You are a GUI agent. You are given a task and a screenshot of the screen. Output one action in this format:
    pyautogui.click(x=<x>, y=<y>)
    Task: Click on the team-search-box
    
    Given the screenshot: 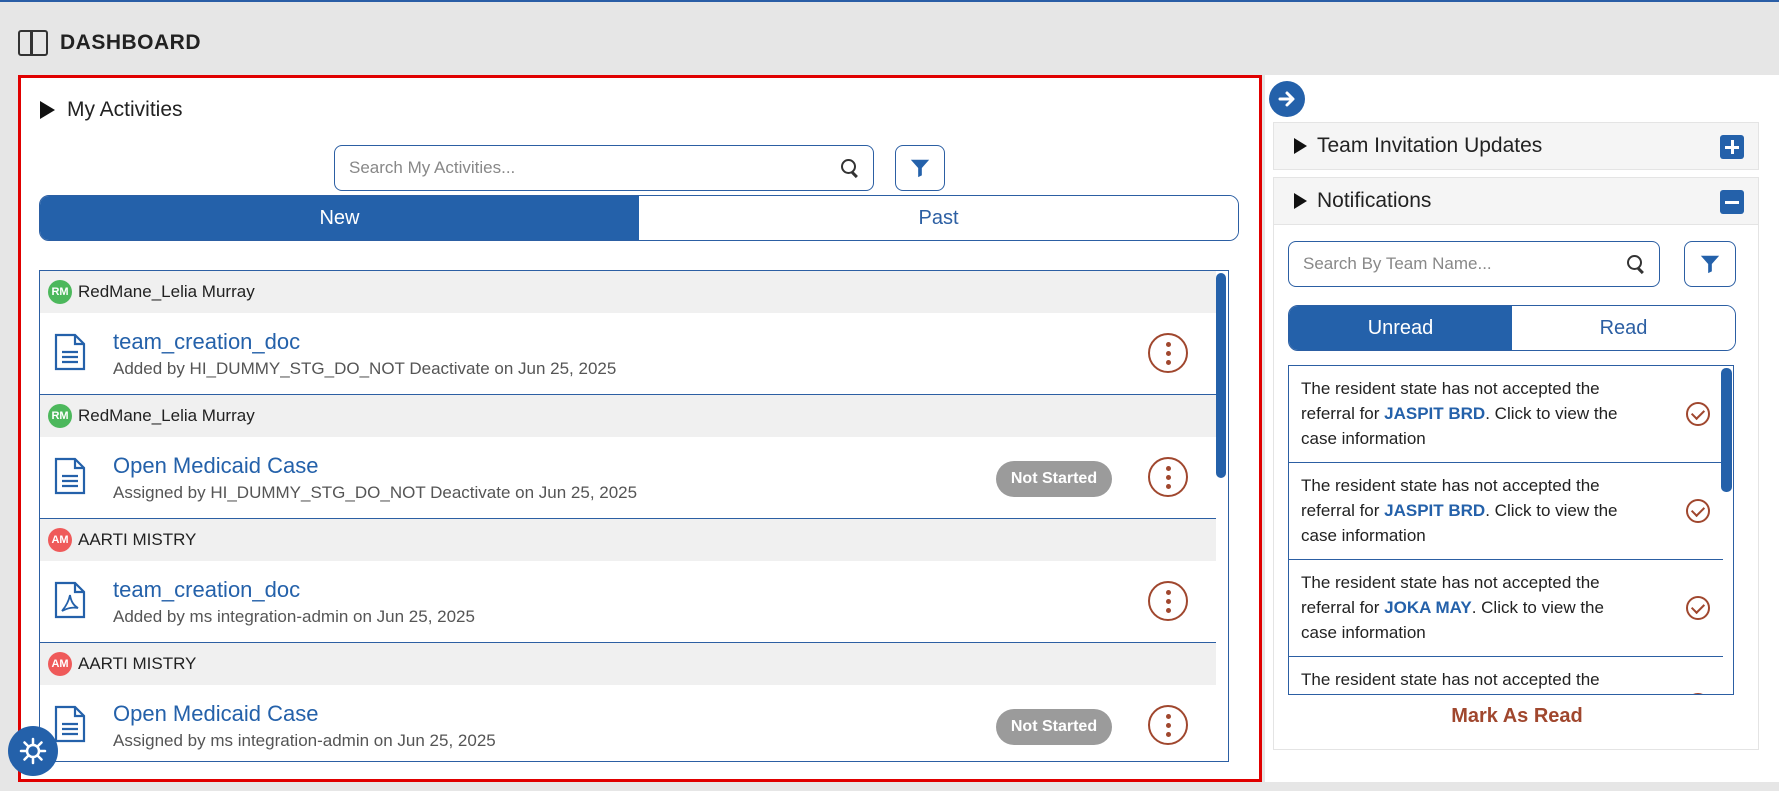 What is the action you would take?
    pyautogui.click(x=1474, y=264)
    